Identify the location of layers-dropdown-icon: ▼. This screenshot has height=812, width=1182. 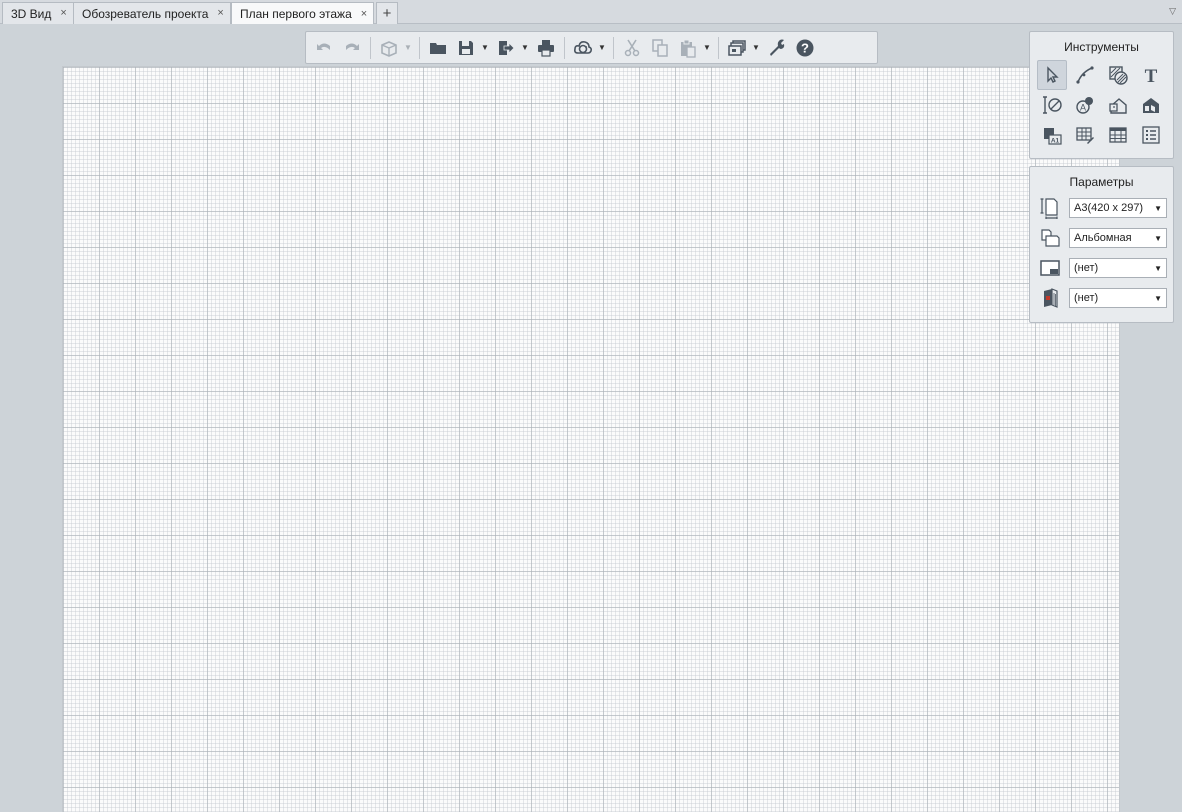
(756, 48).